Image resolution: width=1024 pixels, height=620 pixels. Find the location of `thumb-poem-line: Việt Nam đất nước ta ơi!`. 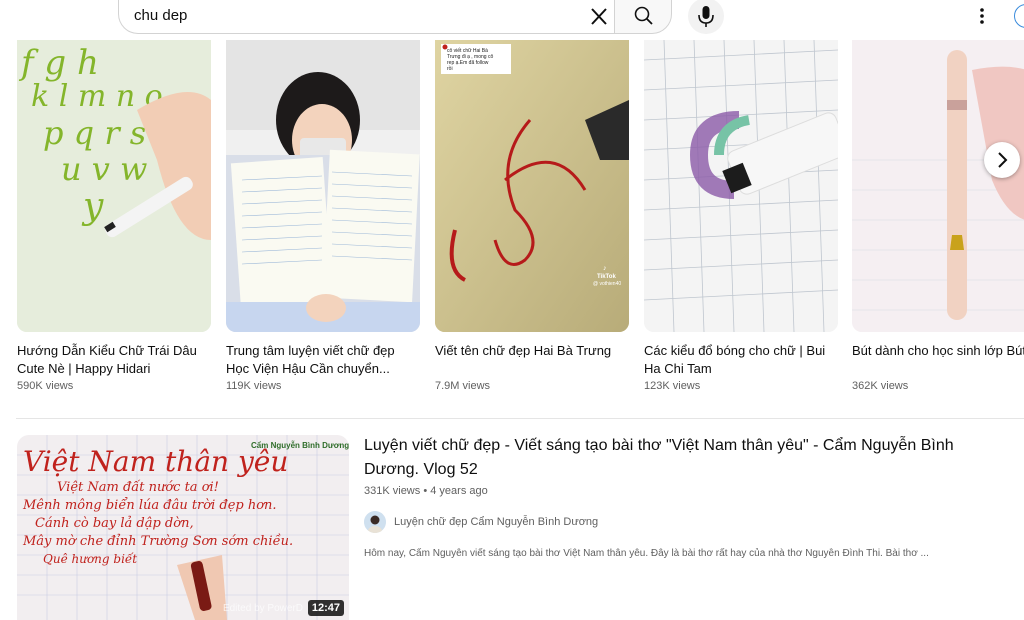

thumb-poem-line: Việt Nam đất nước ta ơi! is located at coordinates (138, 487).